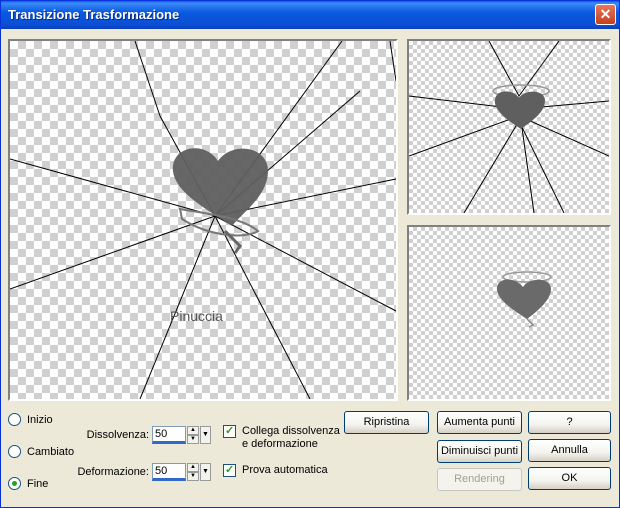  Describe the element at coordinates (169, 435) in the screenshot. I see `dissolvenza-input` at that location.